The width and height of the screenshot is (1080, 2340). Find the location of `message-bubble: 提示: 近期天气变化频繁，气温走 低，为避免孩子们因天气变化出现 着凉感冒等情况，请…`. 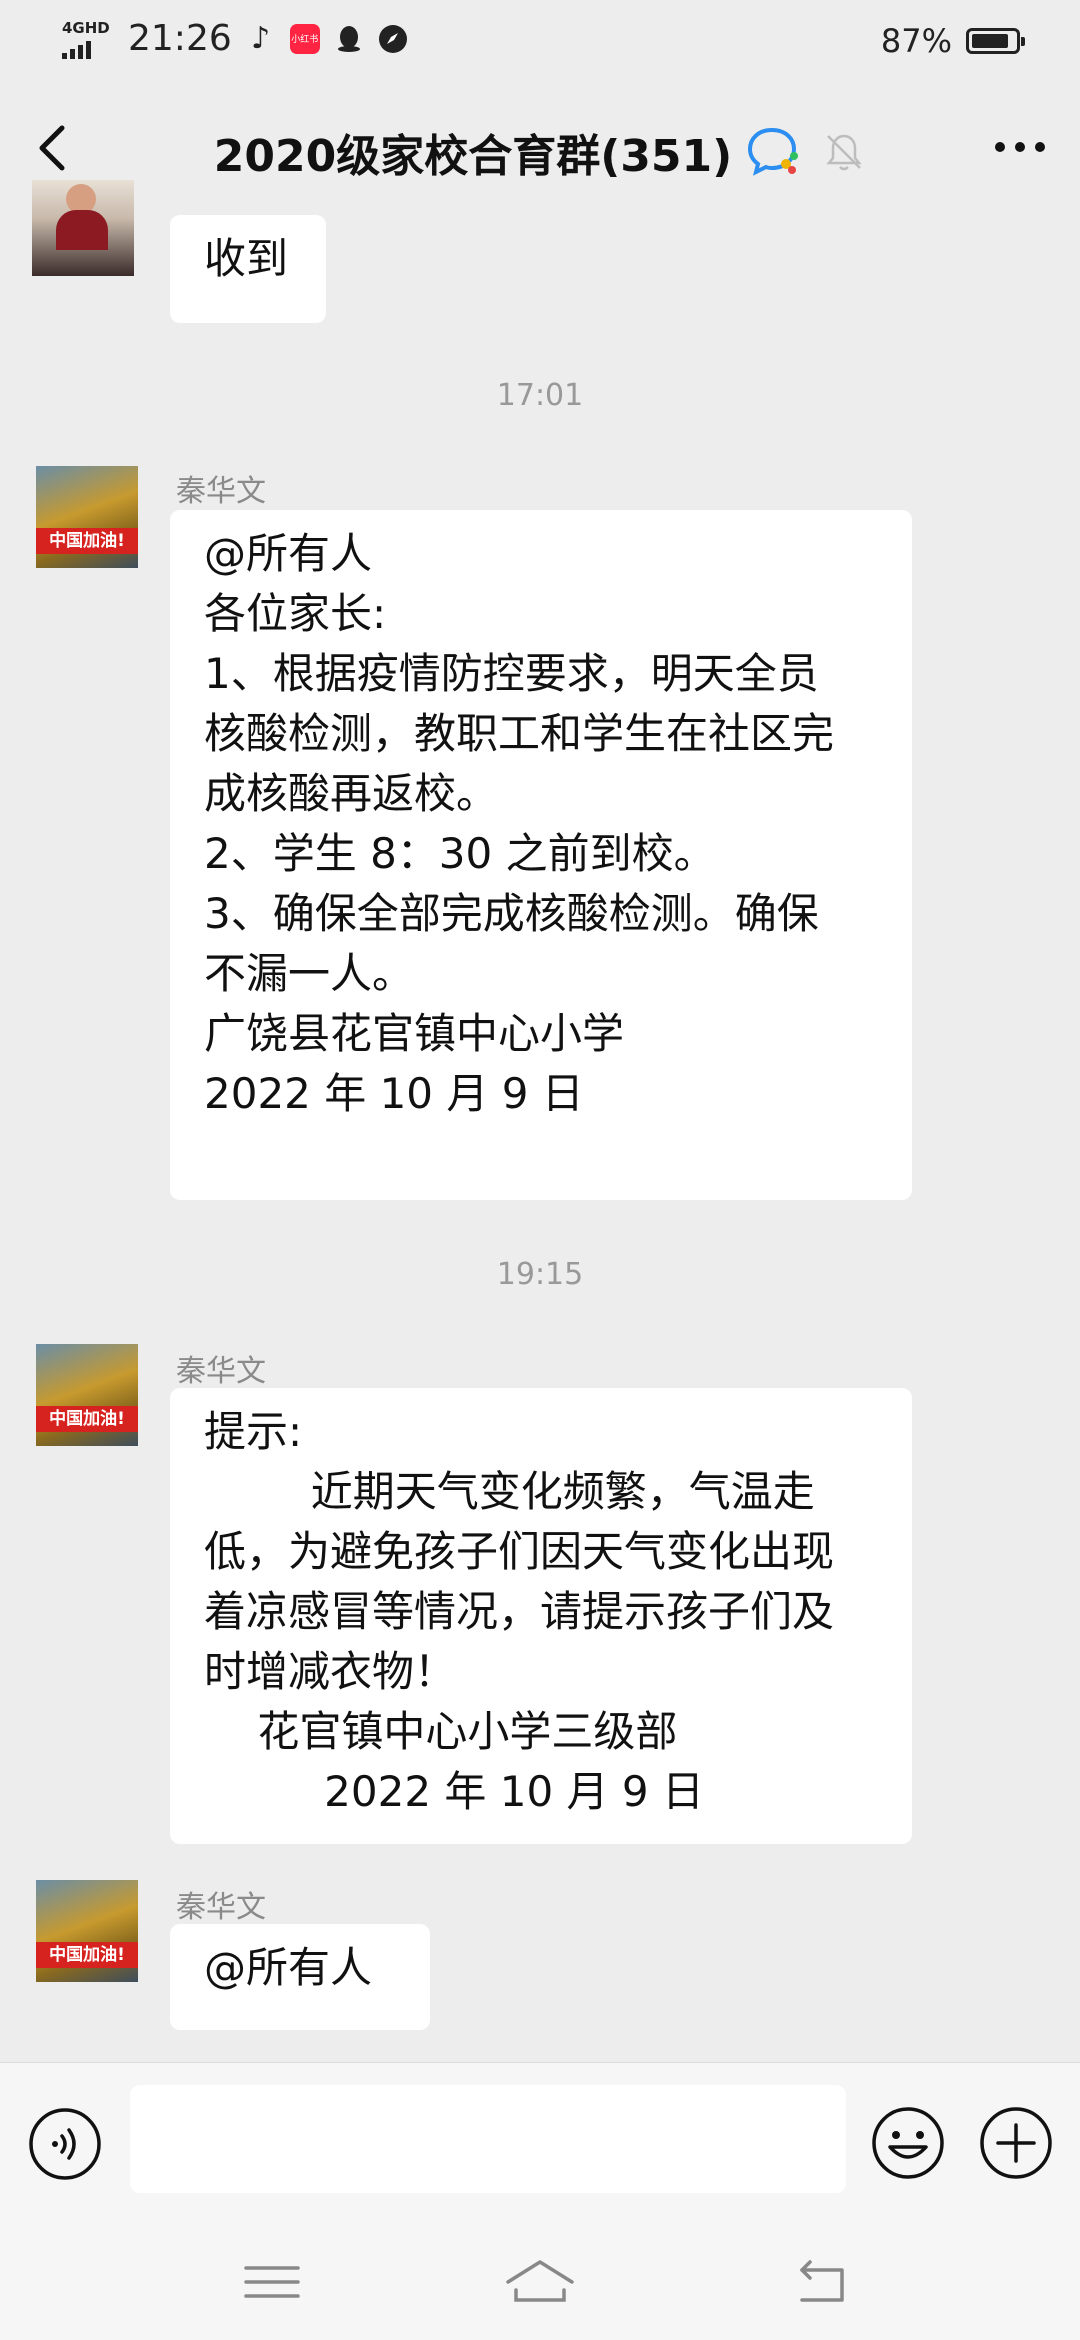

message-bubble: 提示: 近期天气变化频繁，气温走 低，为避免孩子们因天气变化出现 着凉感冒等情况，请… is located at coordinates (541, 1616).